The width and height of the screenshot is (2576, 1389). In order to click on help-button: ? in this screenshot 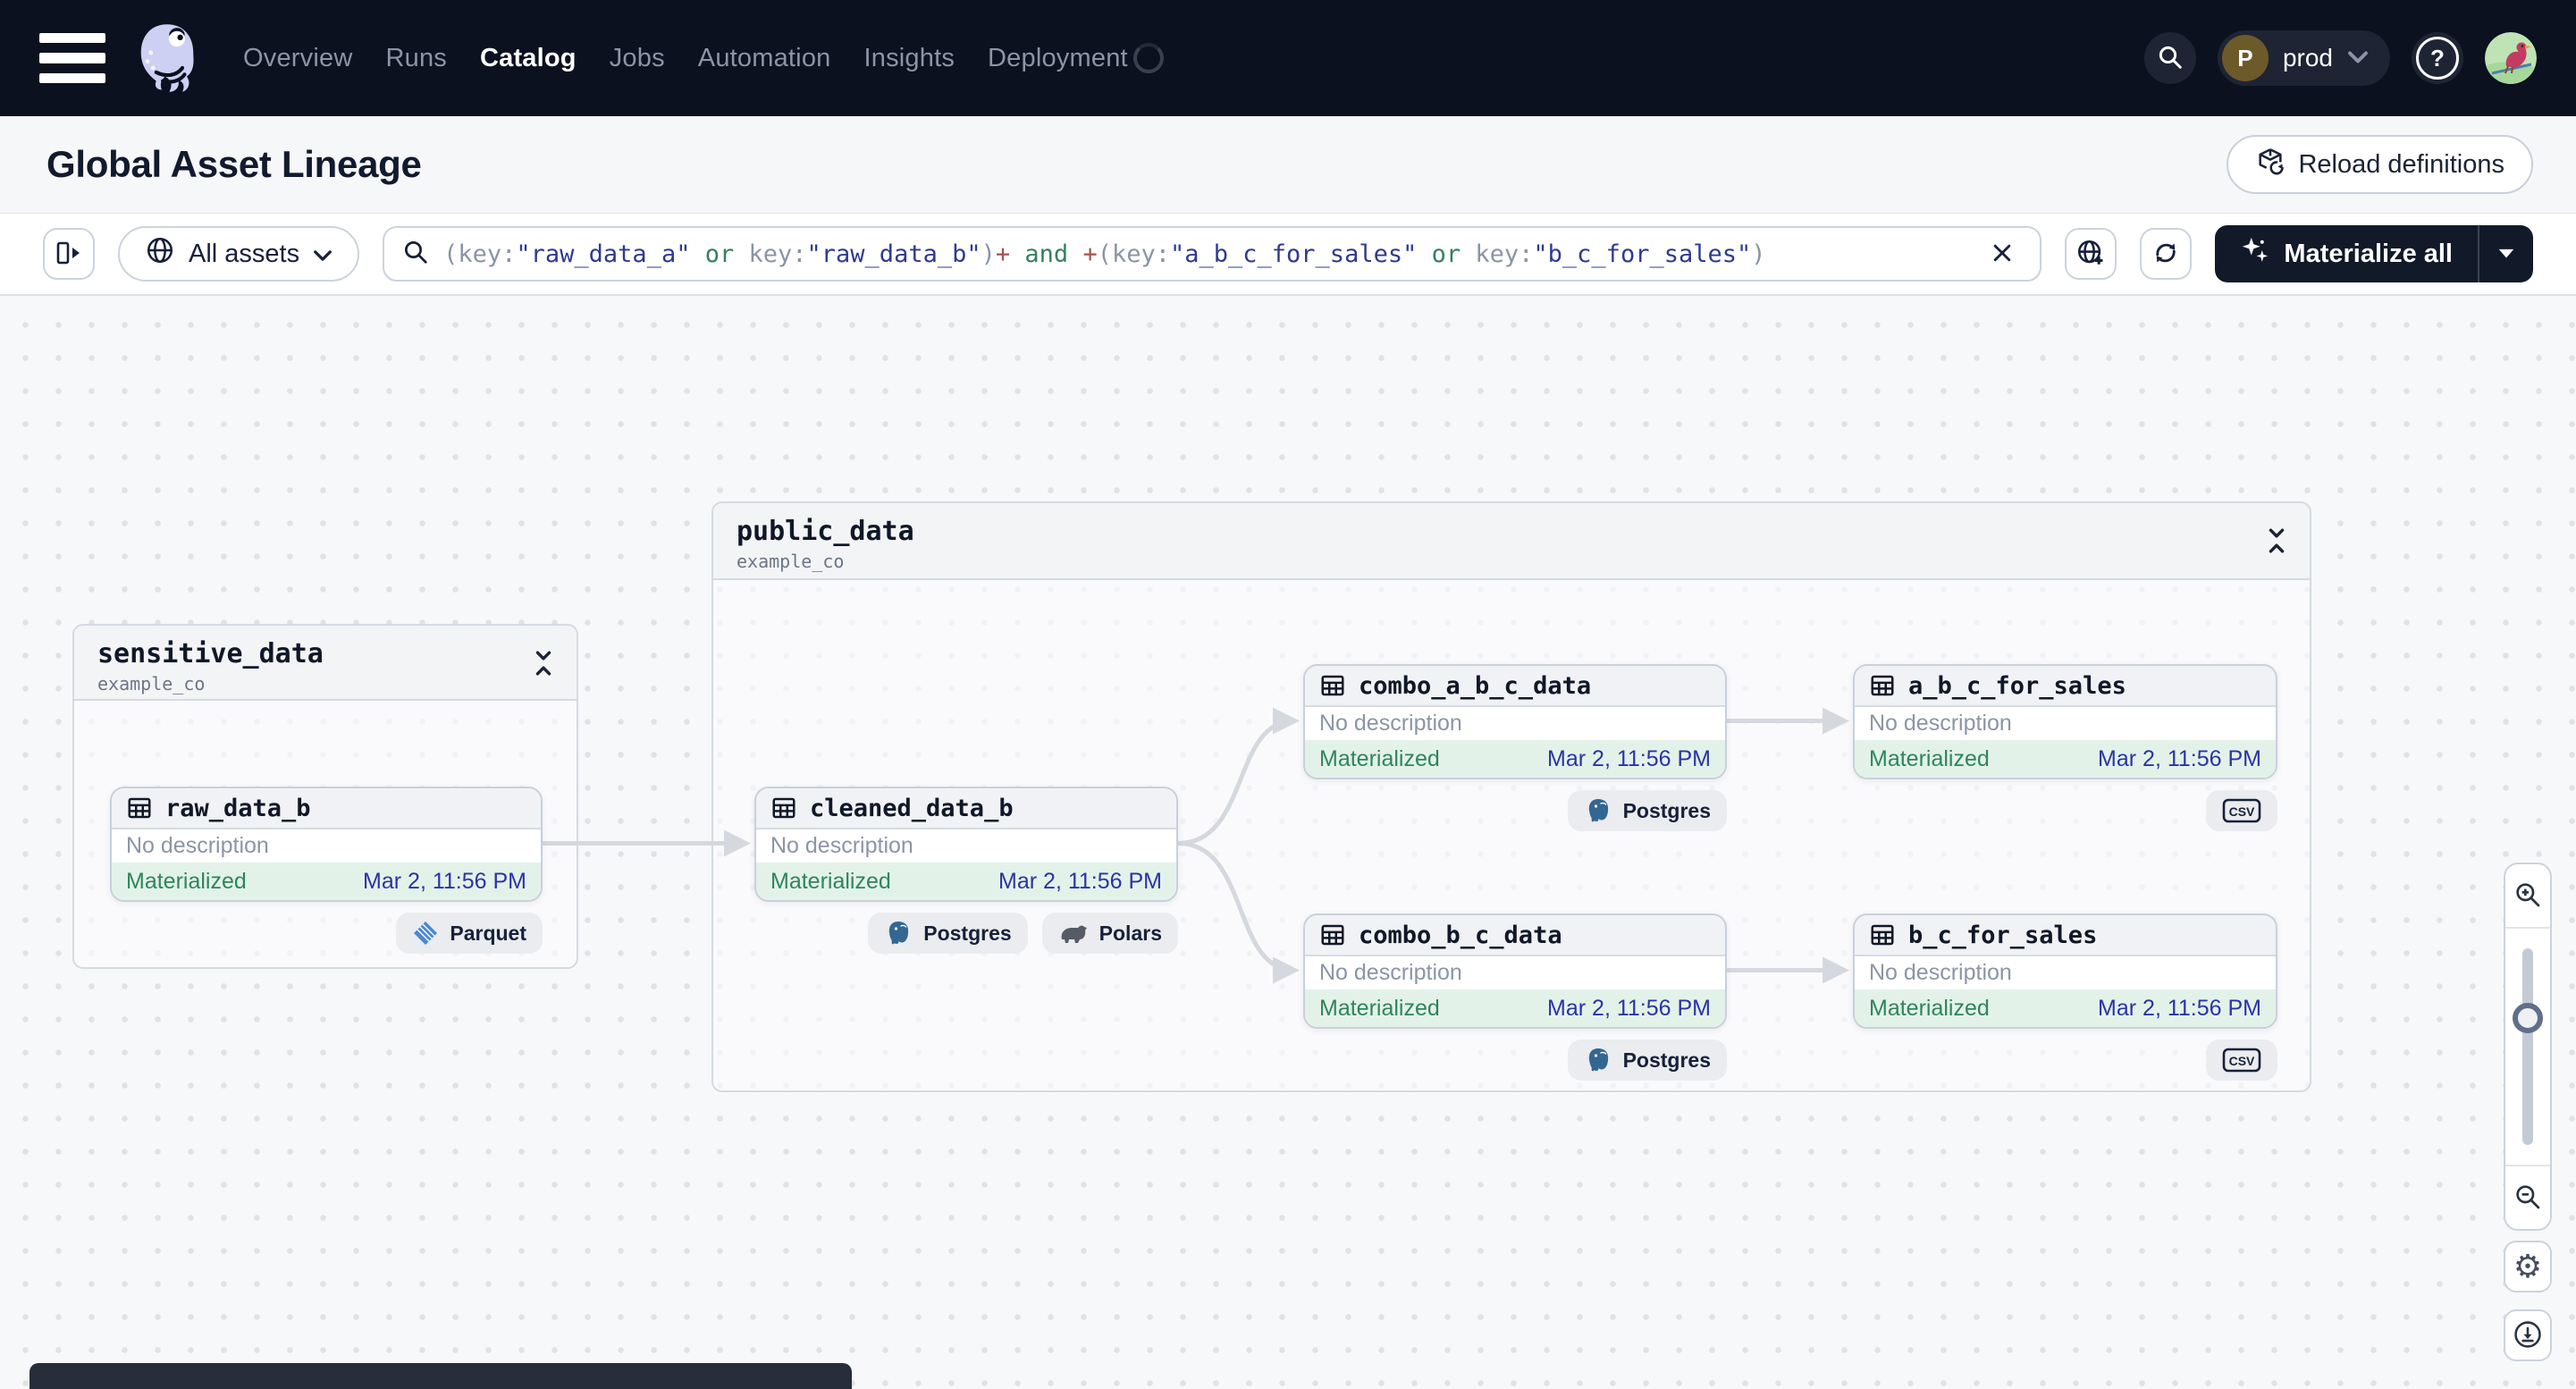, I will do `click(2438, 58)`.